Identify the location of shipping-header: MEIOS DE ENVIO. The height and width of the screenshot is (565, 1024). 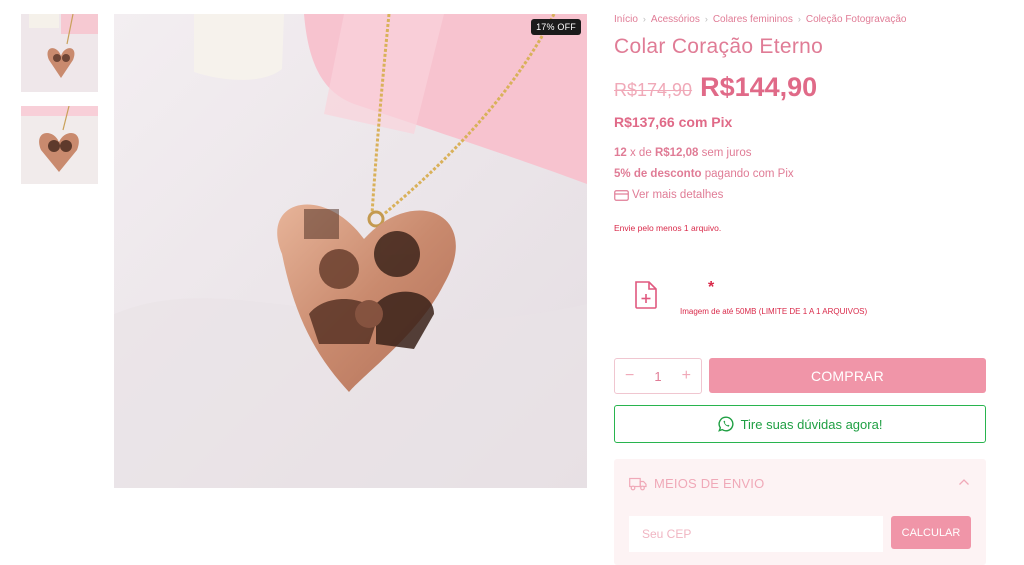
(696, 483).